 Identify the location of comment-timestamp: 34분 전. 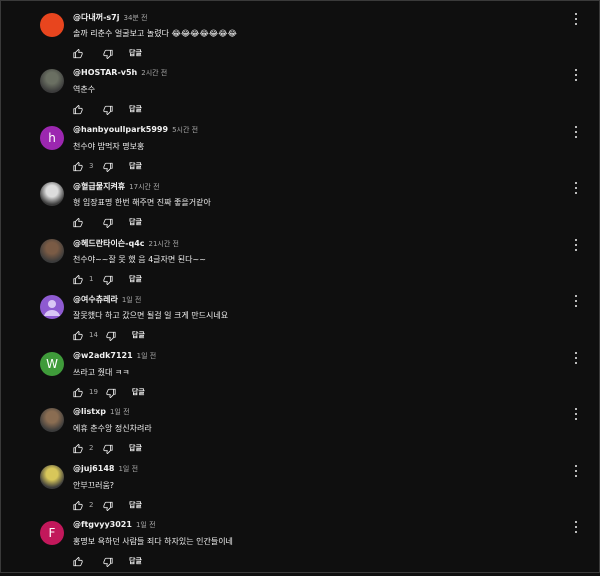
(135, 18).